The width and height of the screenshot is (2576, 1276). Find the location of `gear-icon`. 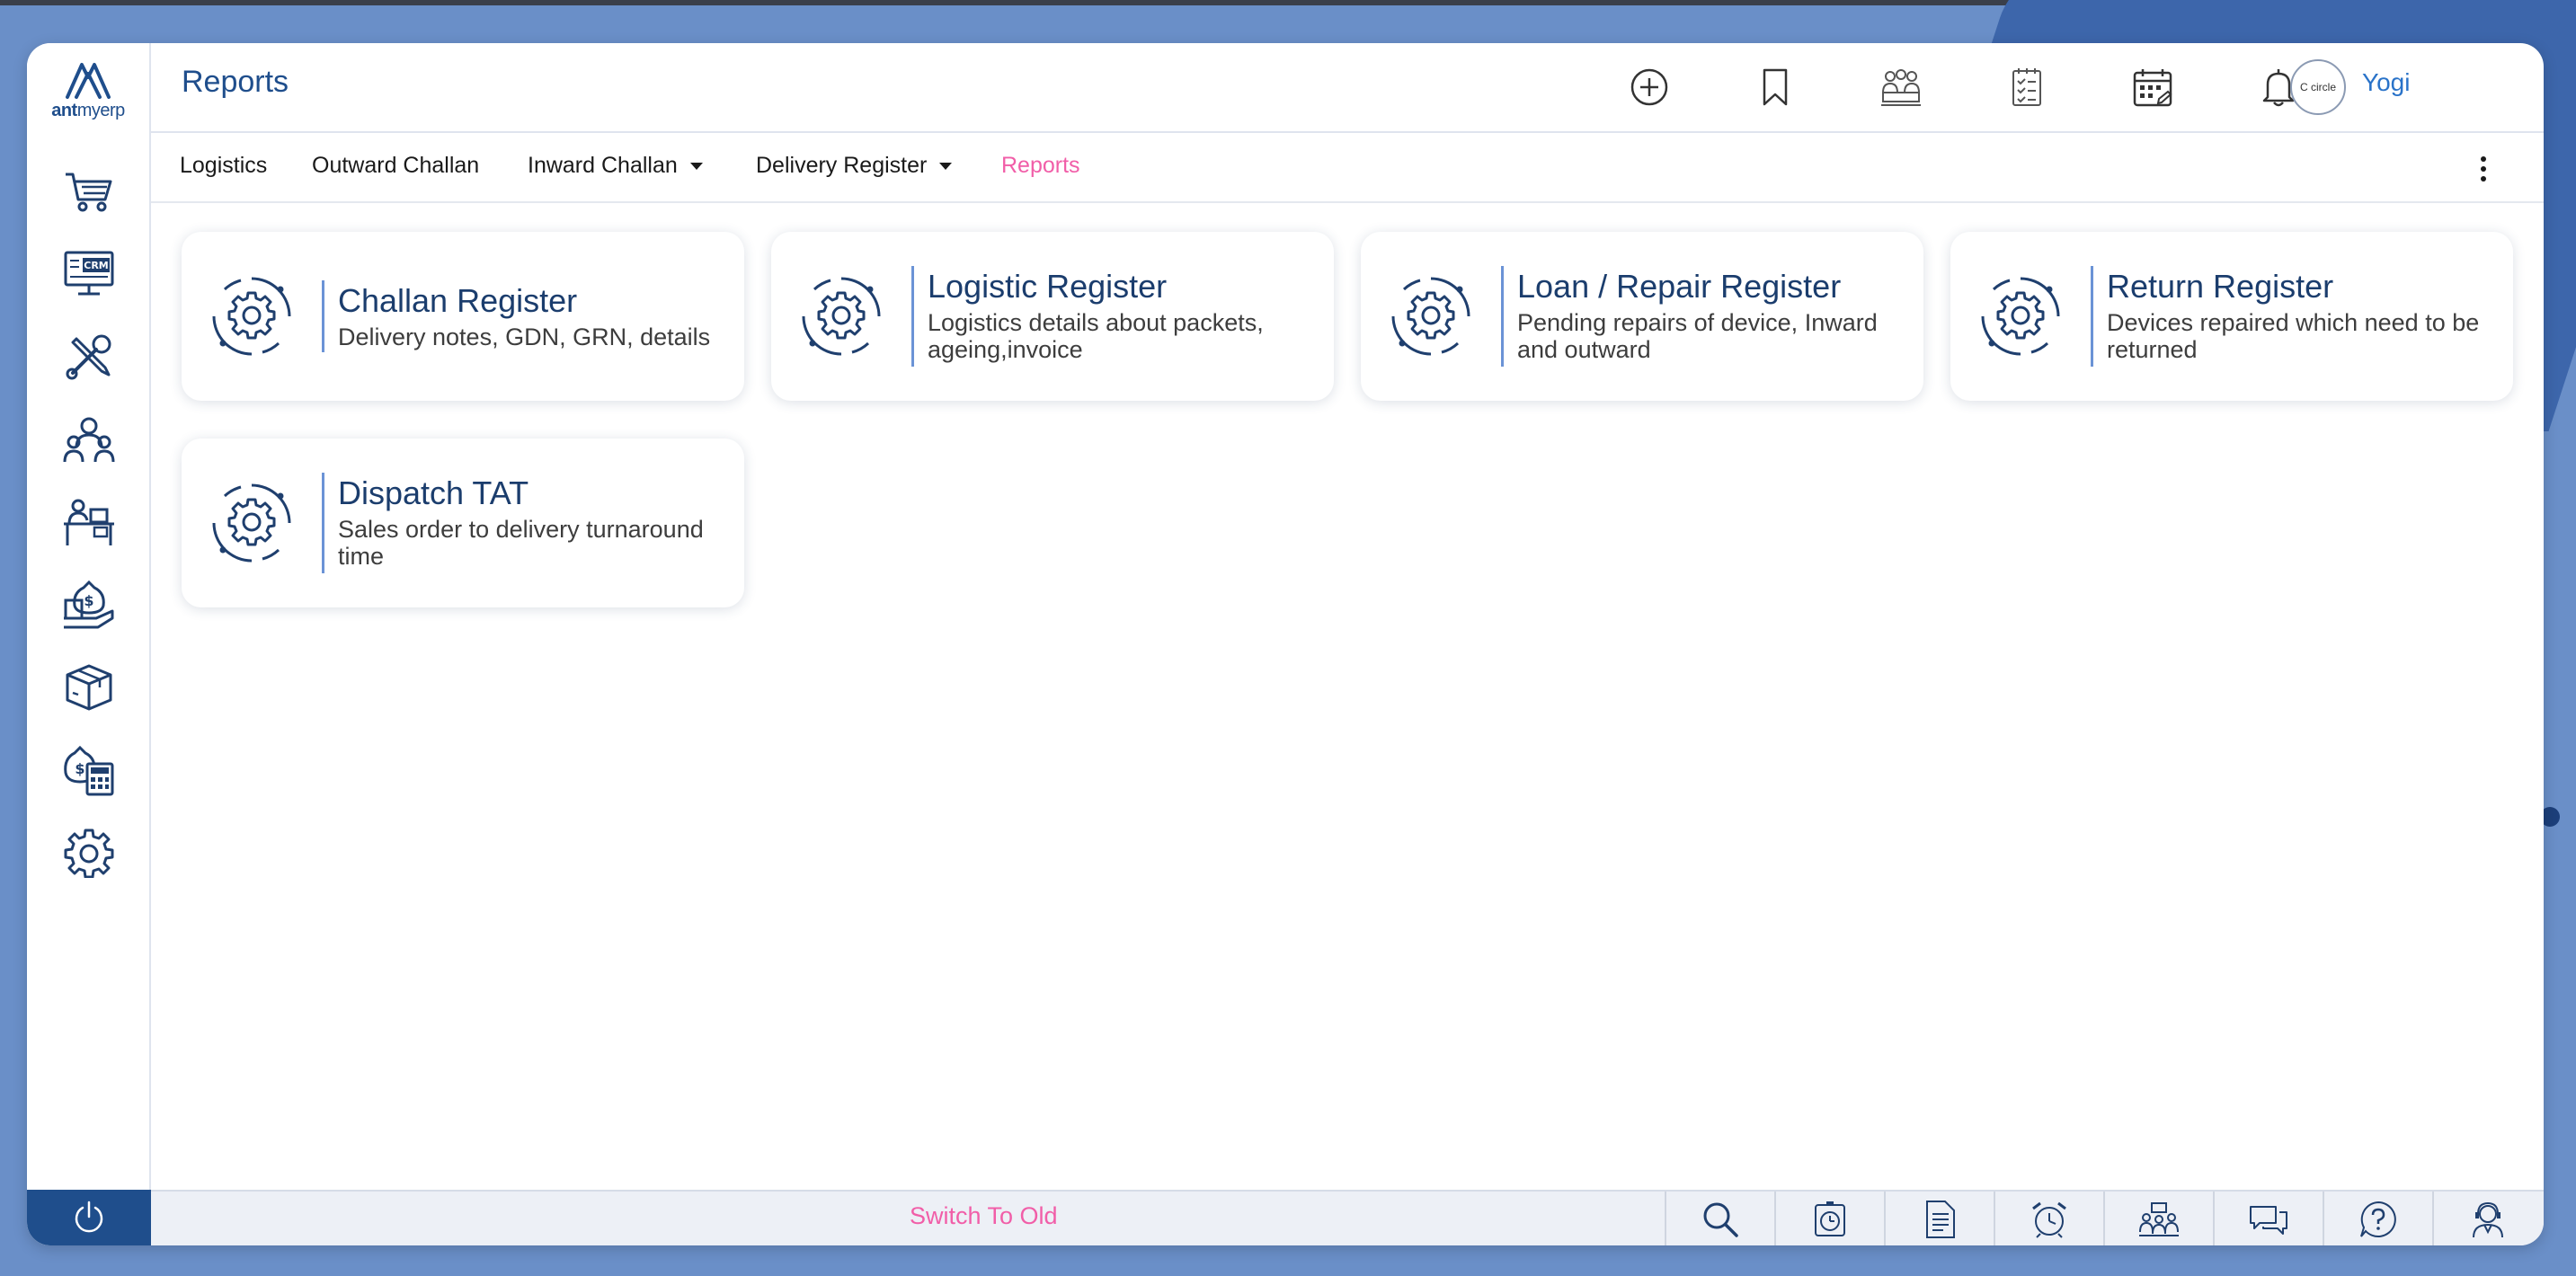

gear-icon is located at coordinates (89, 853).